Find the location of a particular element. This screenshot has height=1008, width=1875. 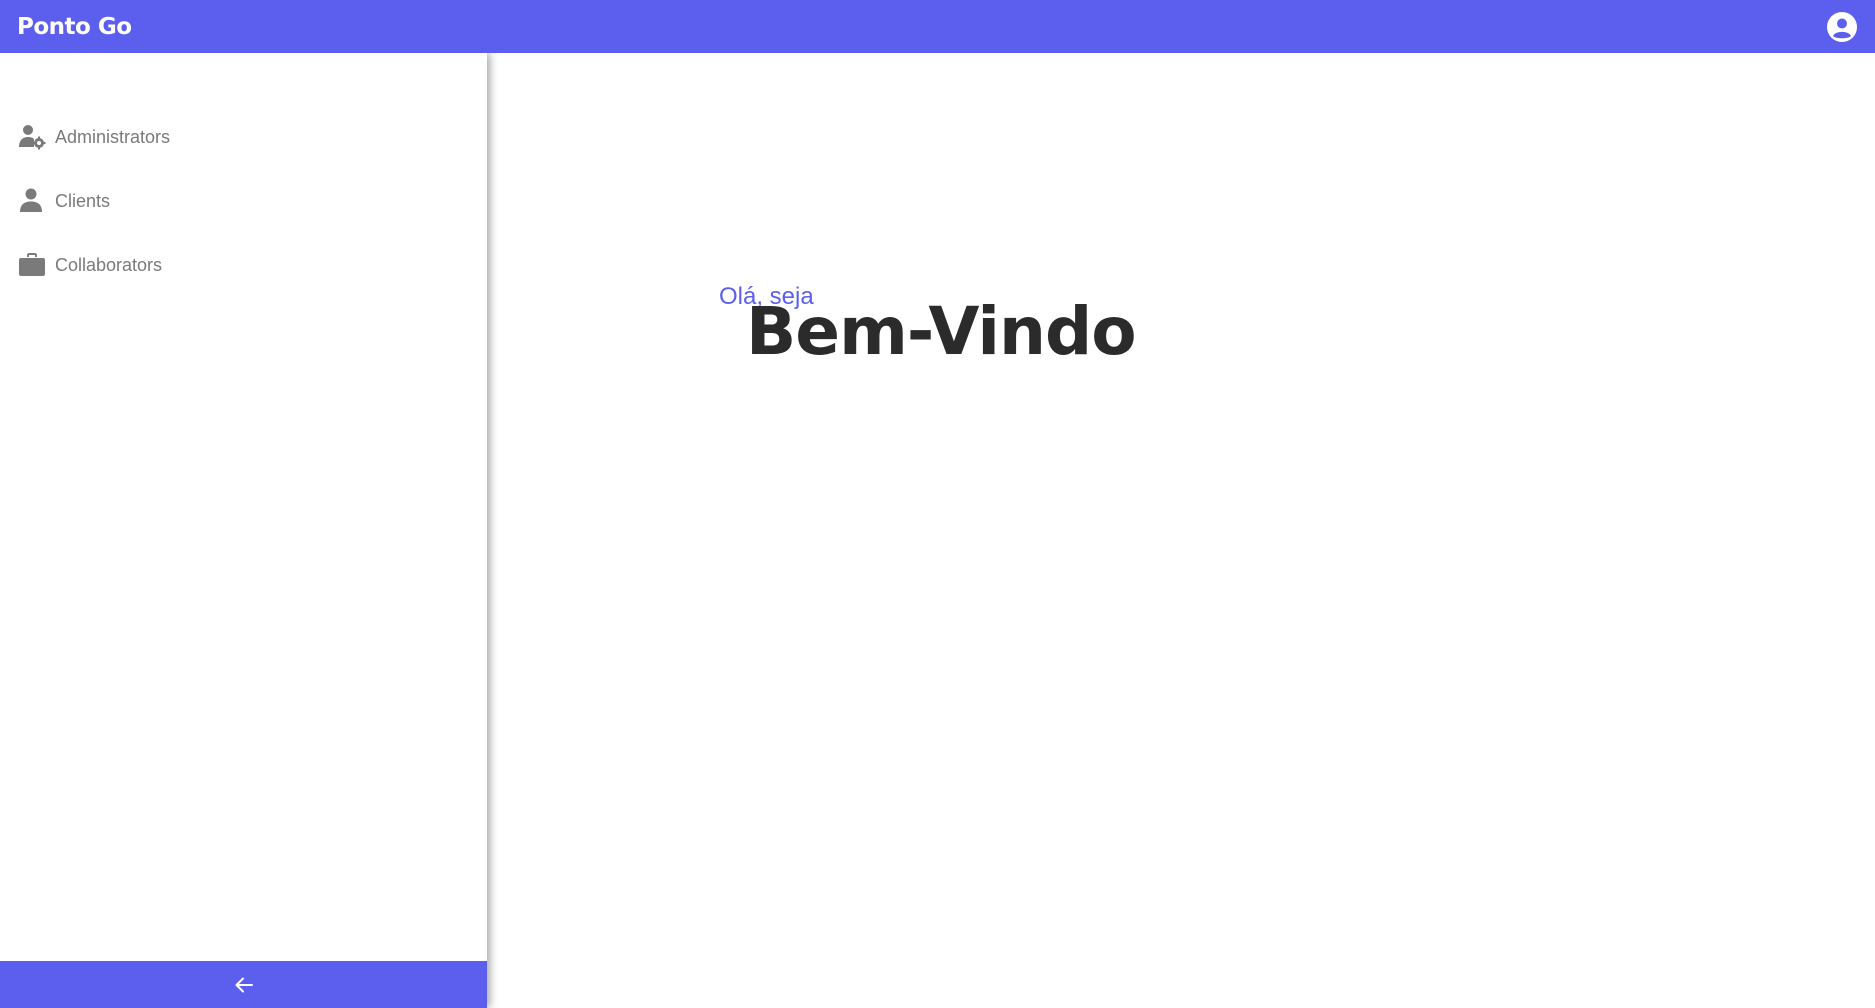

top-app-bar: Ponto Go is located at coordinates (937, 26).